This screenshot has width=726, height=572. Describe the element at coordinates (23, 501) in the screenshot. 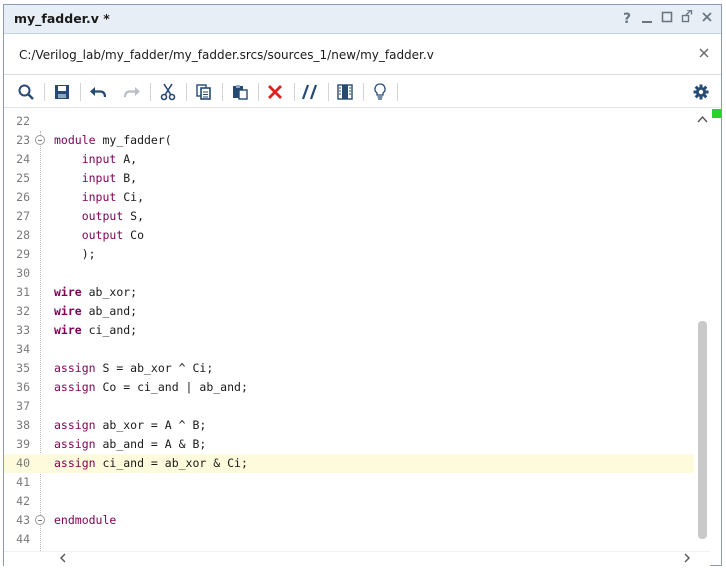

I see `line-number: 42` at that location.